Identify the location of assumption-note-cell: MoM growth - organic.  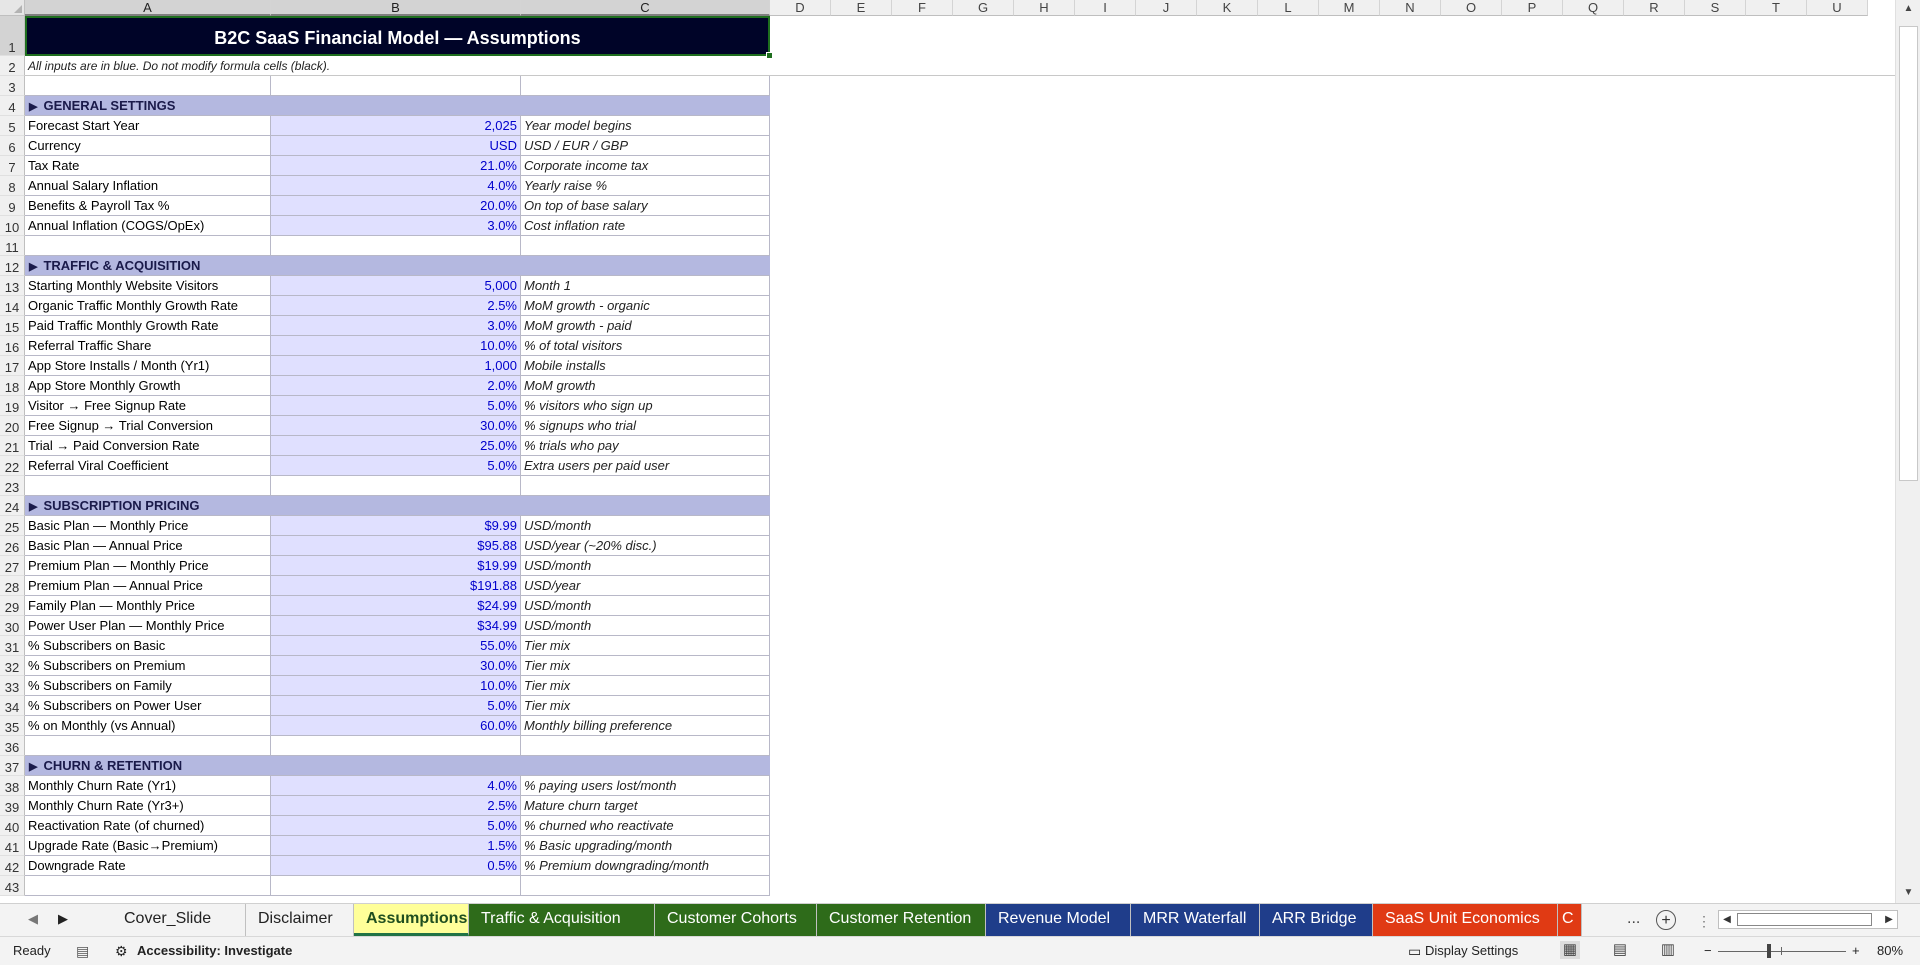
(645, 306).